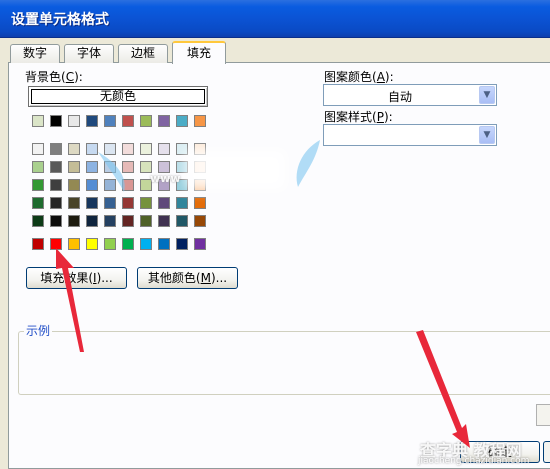 The height and width of the screenshot is (469, 550). I want to click on tab-label: 数字, so click(34, 53).